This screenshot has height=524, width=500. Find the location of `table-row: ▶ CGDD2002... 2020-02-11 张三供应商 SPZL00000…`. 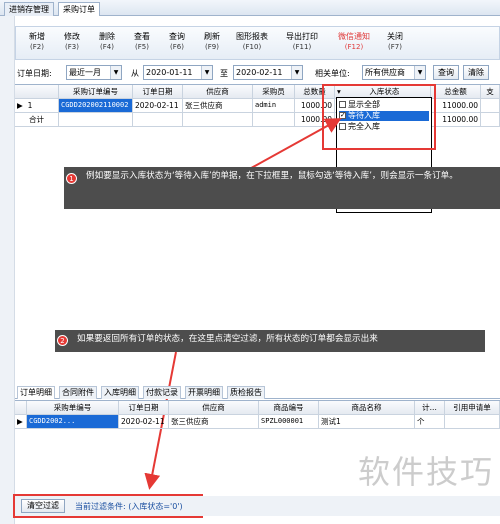

table-row: ▶ CGDD2002... 2020-02-11 张三供应商 SPZL00000… is located at coordinates (257, 422).